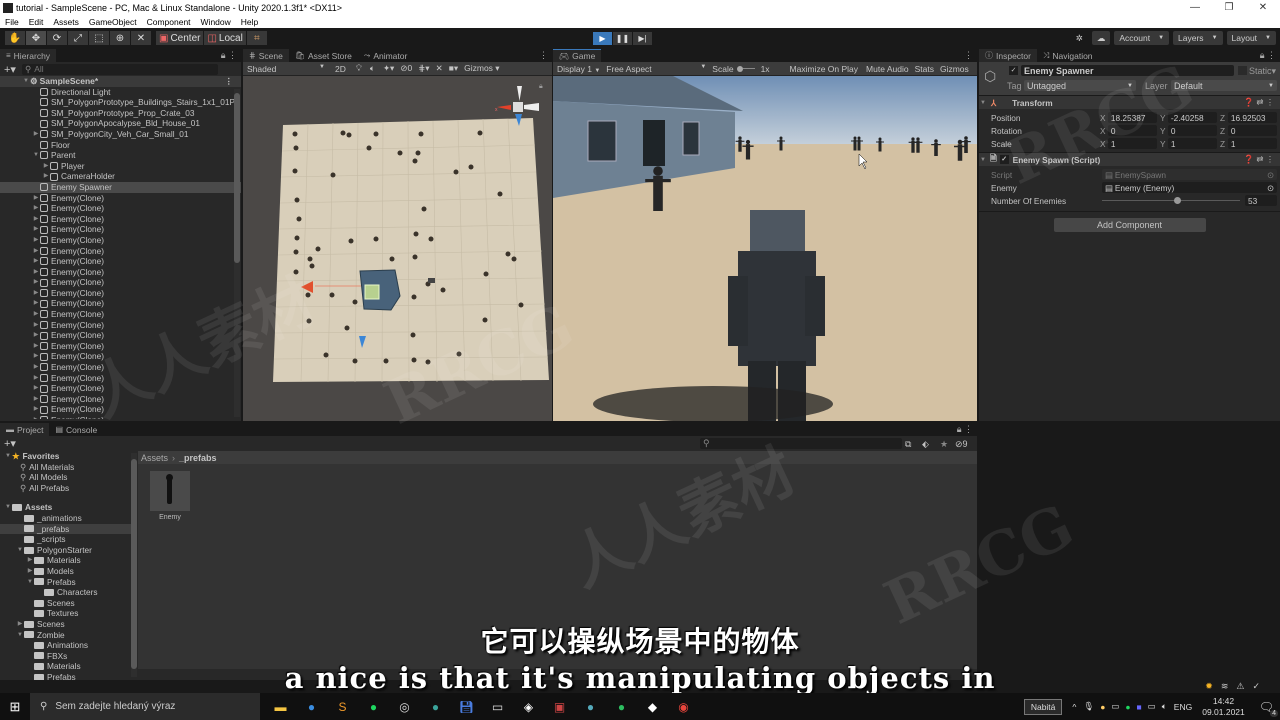 This screenshot has height=720, width=1280. I want to click on hierarchy-item: SM_PolygonApocalypse_Bld_House_01, so click(120, 123).